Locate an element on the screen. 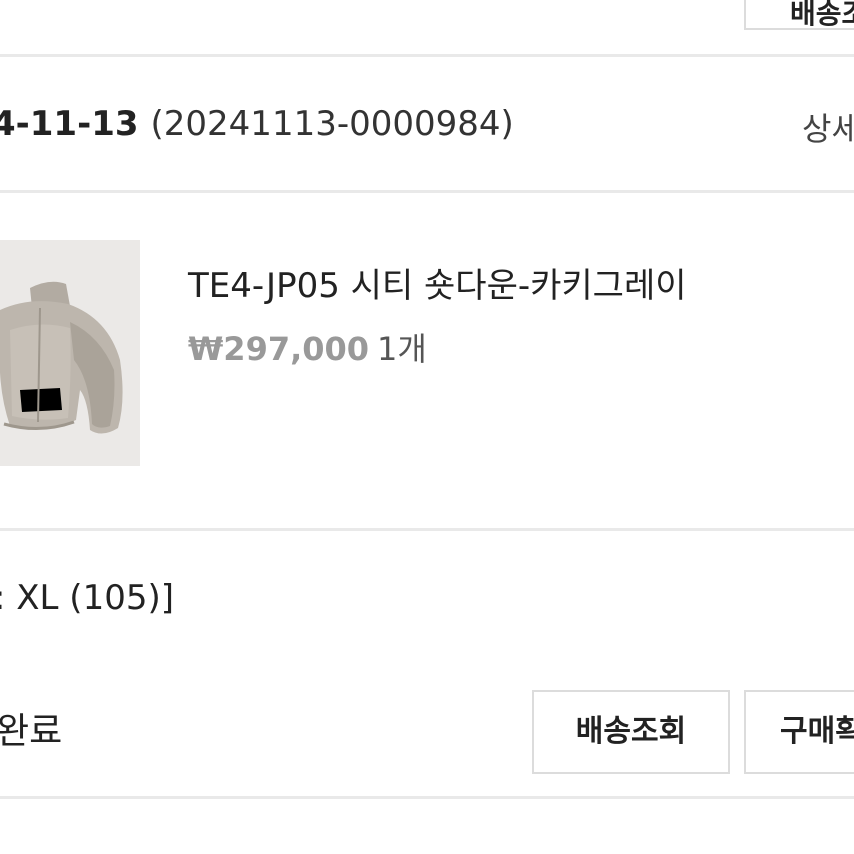 The image size is (854, 854). confirm-purchase-button: 구매확 is located at coordinates (799, 732).